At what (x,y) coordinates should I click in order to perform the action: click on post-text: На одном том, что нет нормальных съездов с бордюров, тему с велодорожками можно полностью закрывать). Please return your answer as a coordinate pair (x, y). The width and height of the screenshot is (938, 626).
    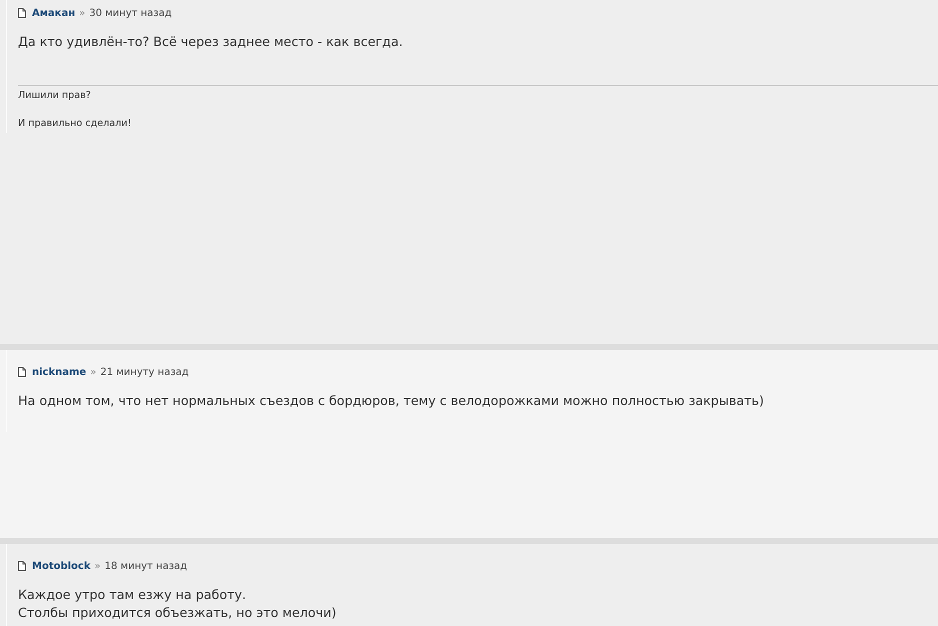
    Looking at the image, I should click on (391, 401).